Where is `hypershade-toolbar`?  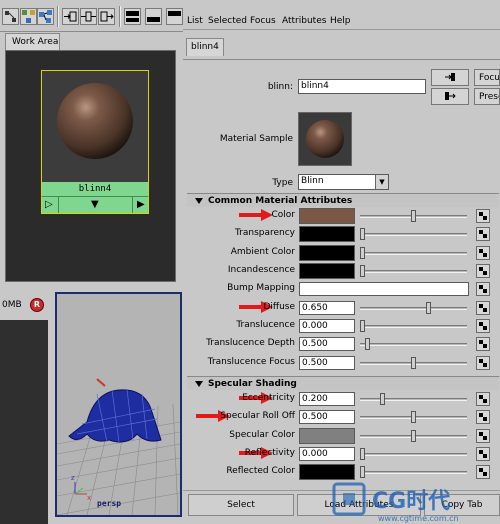 hypershade-toolbar is located at coordinates (91, 16).